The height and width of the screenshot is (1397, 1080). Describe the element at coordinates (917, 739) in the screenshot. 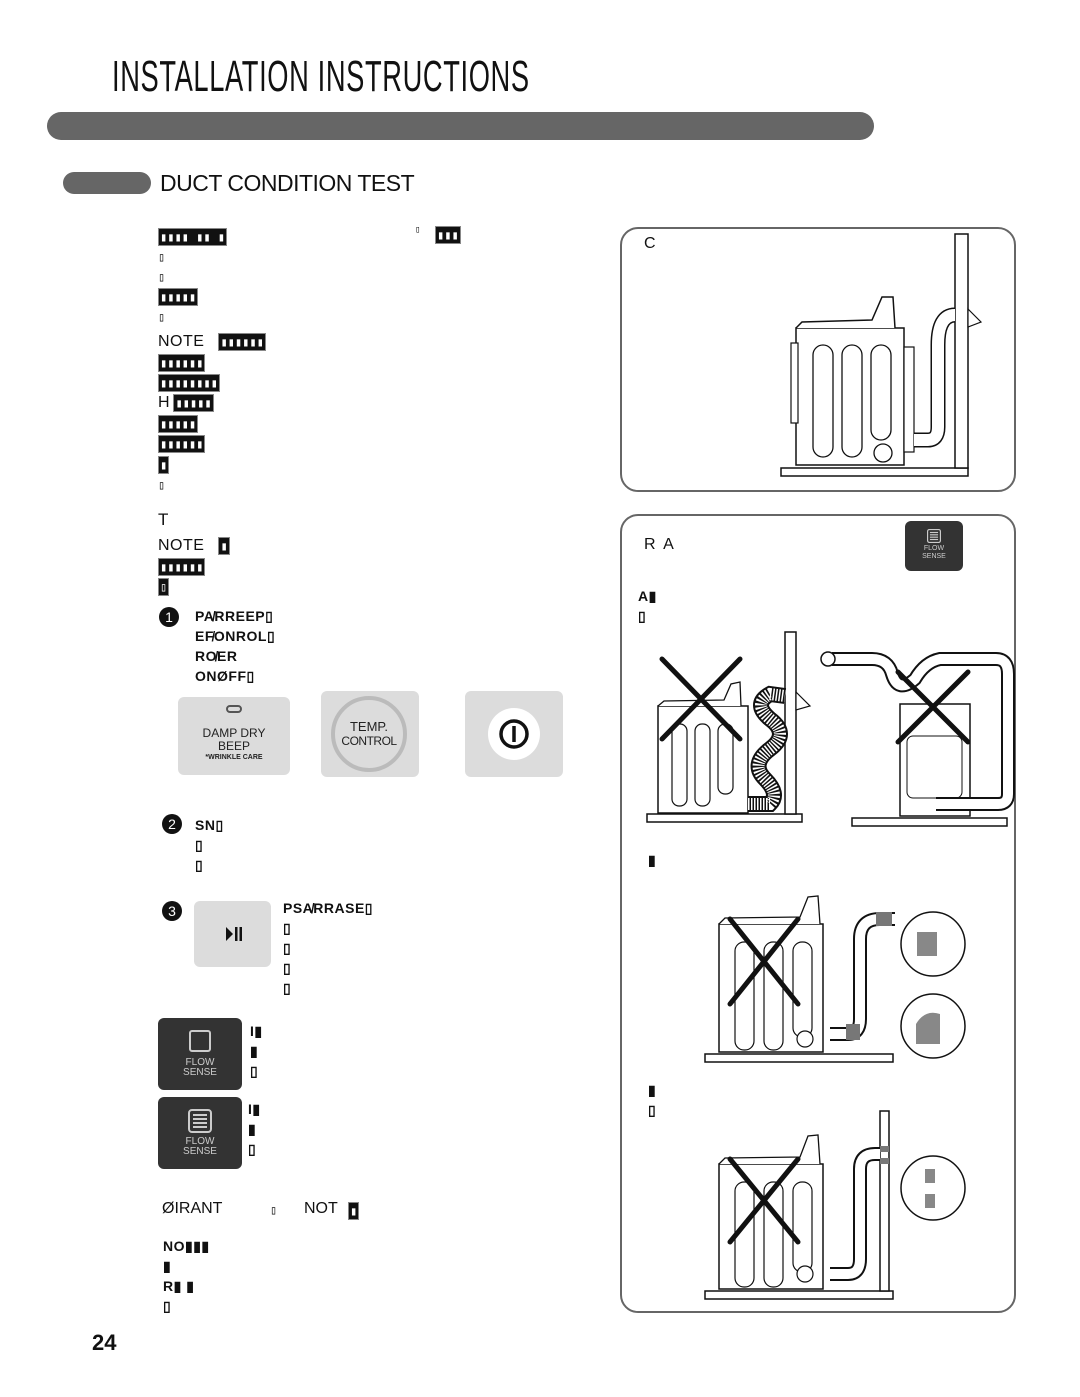

I see `long-duct-example` at that location.